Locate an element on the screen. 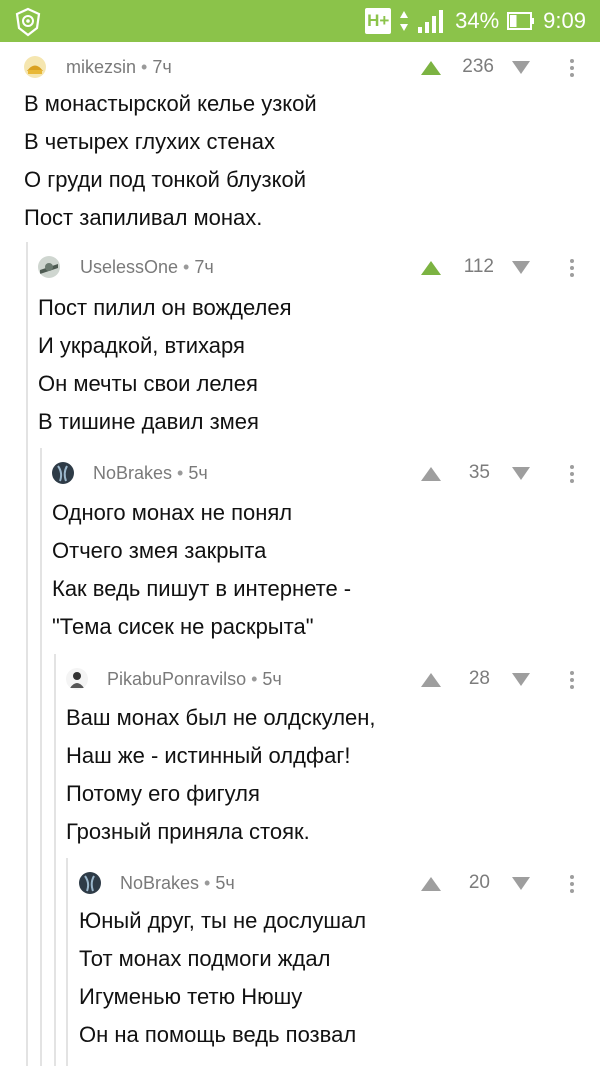 The height and width of the screenshot is (1066, 600). comment-line: Игуменью тетю Нюшу is located at coordinates (191, 996).